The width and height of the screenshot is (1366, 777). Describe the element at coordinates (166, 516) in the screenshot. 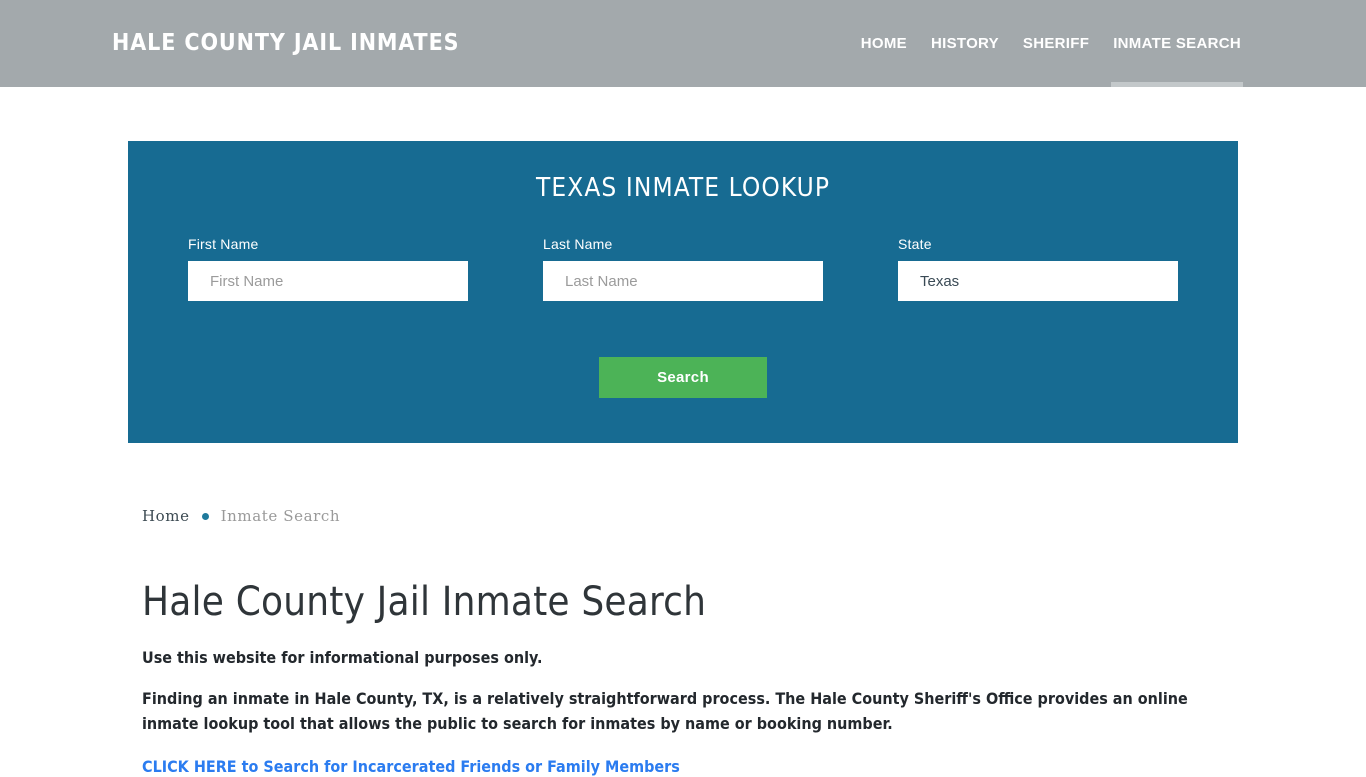

I see `breadcrumb-home-link: Home` at that location.